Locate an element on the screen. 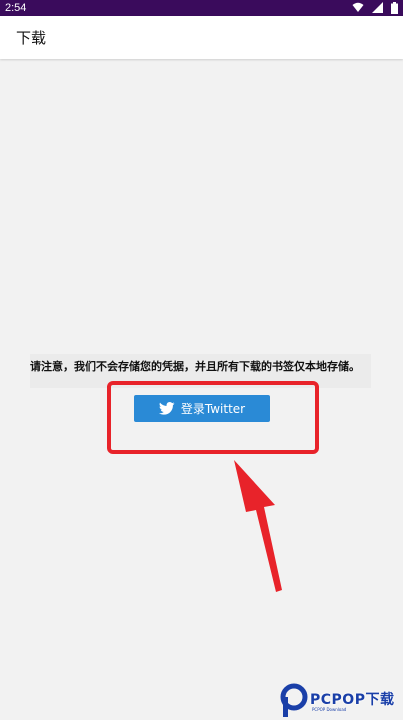  watermark: PCPOP下载 PCPOP Download is located at coordinates (341, 701).